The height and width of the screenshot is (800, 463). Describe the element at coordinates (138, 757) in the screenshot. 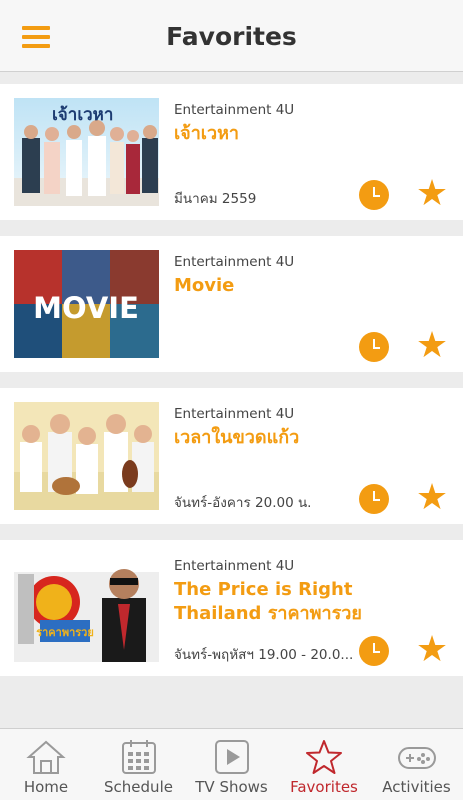

I see `calendar-icon` at that location.